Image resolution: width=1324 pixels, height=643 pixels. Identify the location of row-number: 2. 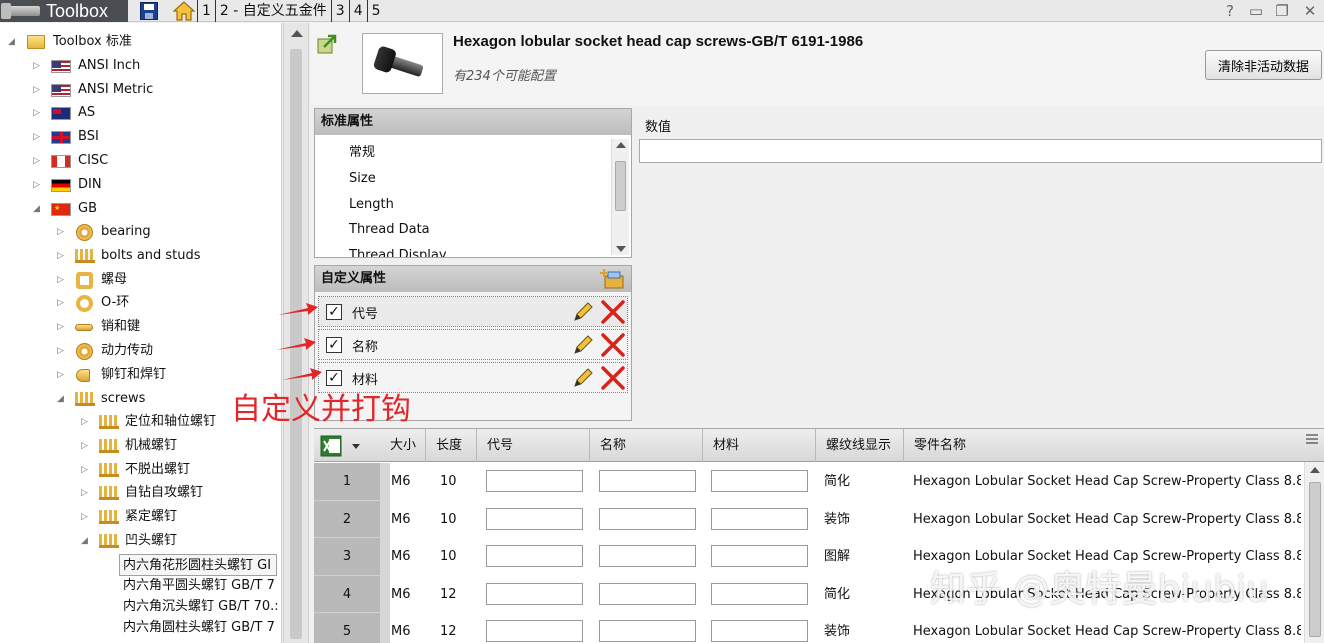
(347, 519).